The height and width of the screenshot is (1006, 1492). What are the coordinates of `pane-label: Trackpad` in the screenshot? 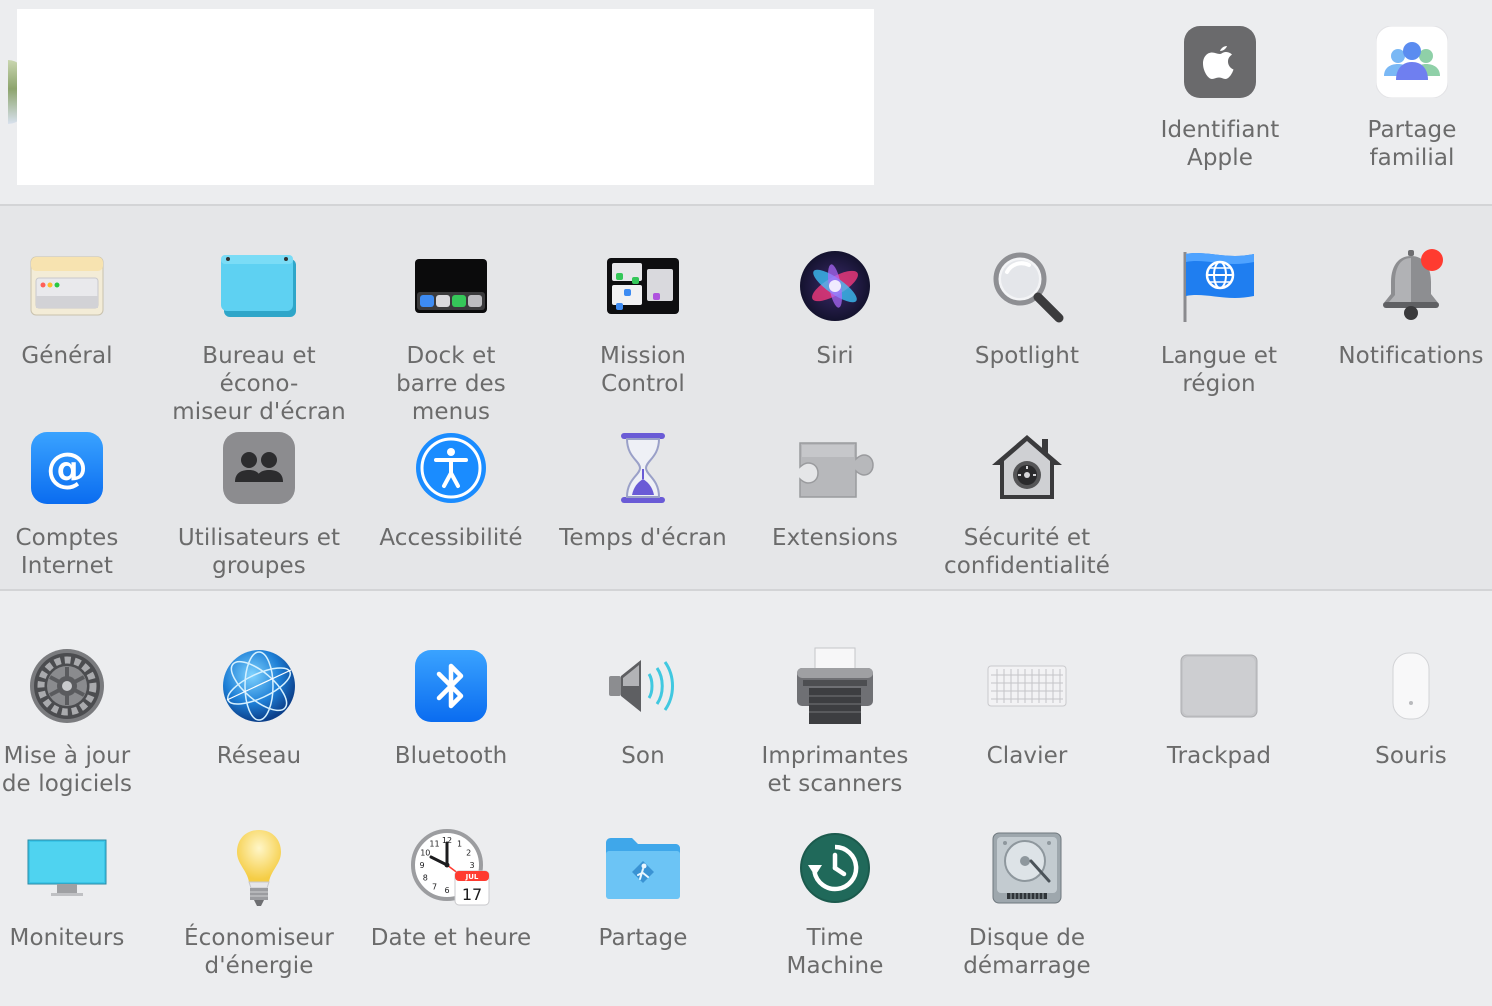 It's located at (1219, 756).